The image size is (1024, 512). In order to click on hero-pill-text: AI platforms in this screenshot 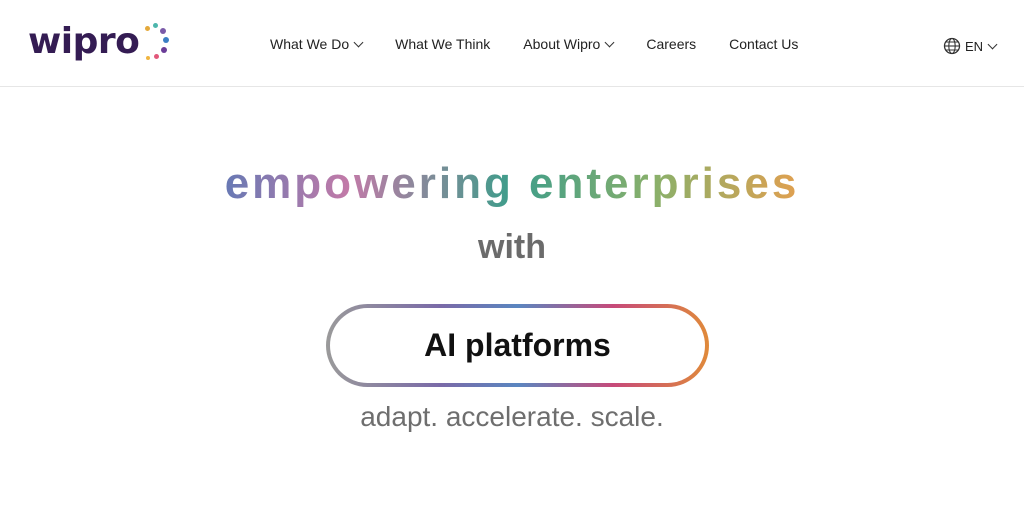, I will do `click(517, 345)`.